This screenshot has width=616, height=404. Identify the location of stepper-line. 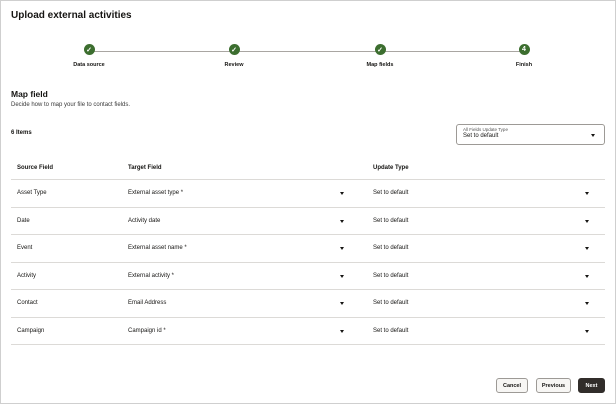
(306, 51).